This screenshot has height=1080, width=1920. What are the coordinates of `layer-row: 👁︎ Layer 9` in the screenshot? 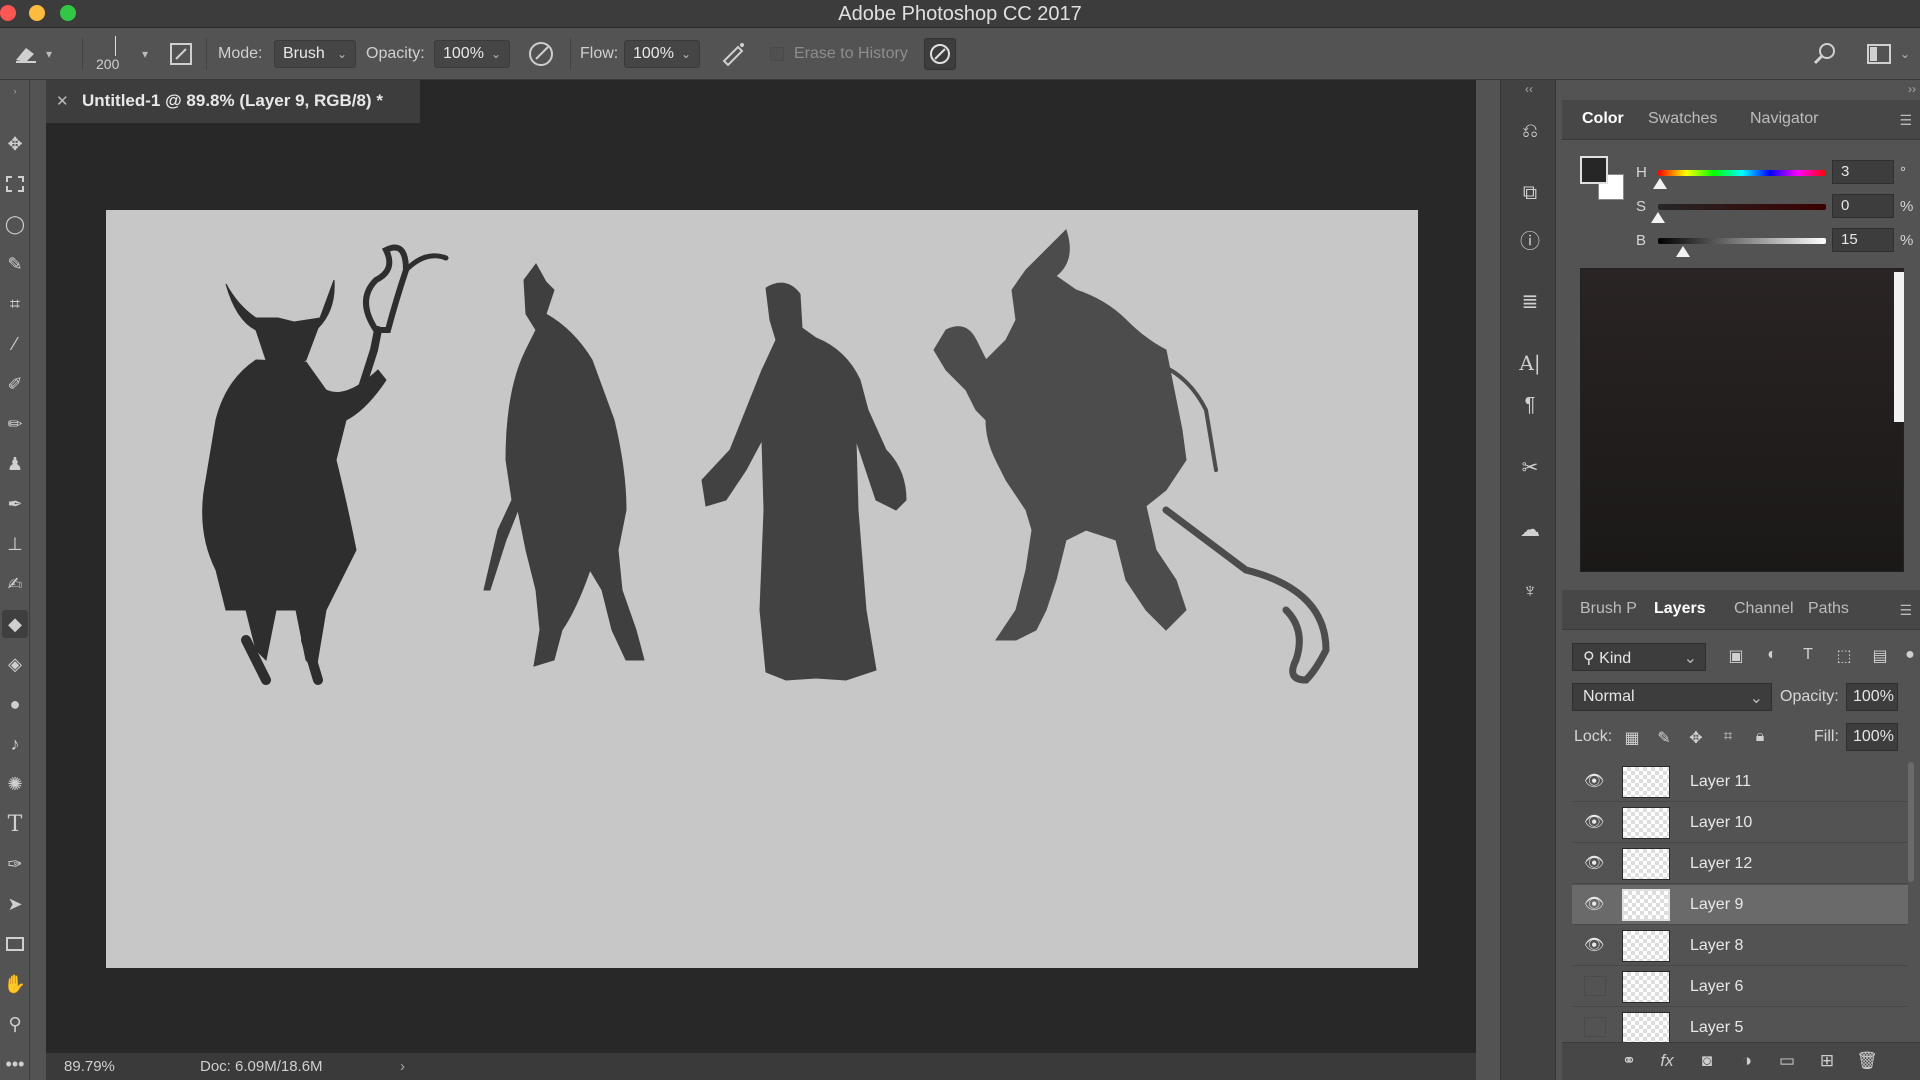 It's located at (1740, 905).